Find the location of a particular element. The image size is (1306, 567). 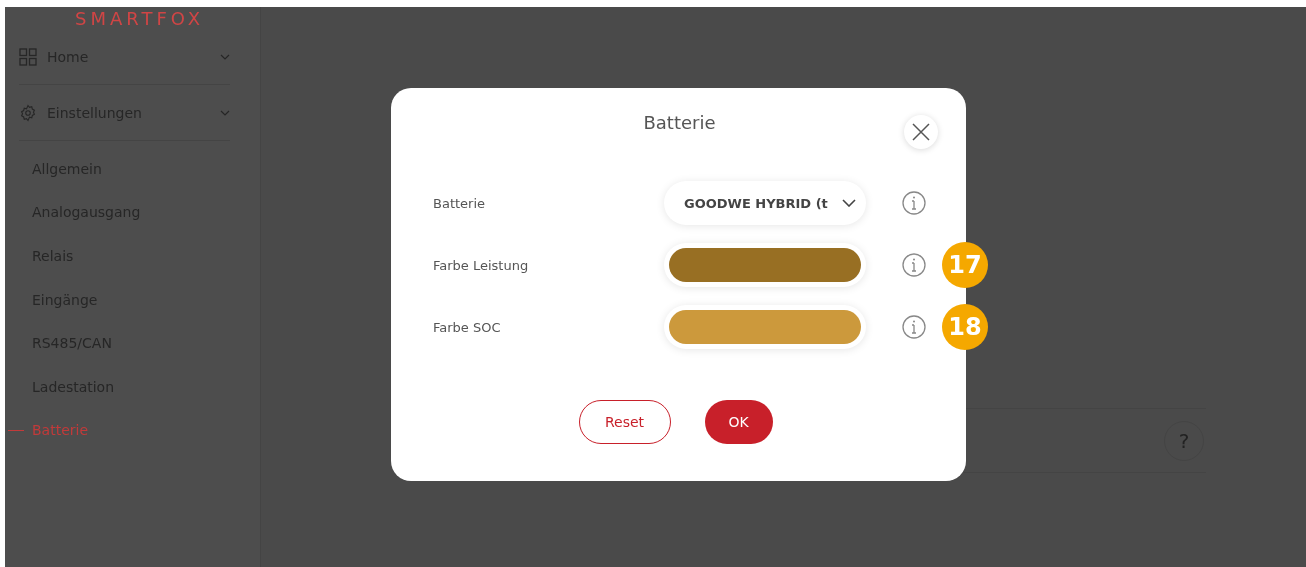

close-button is located at coordinates (921, 132).